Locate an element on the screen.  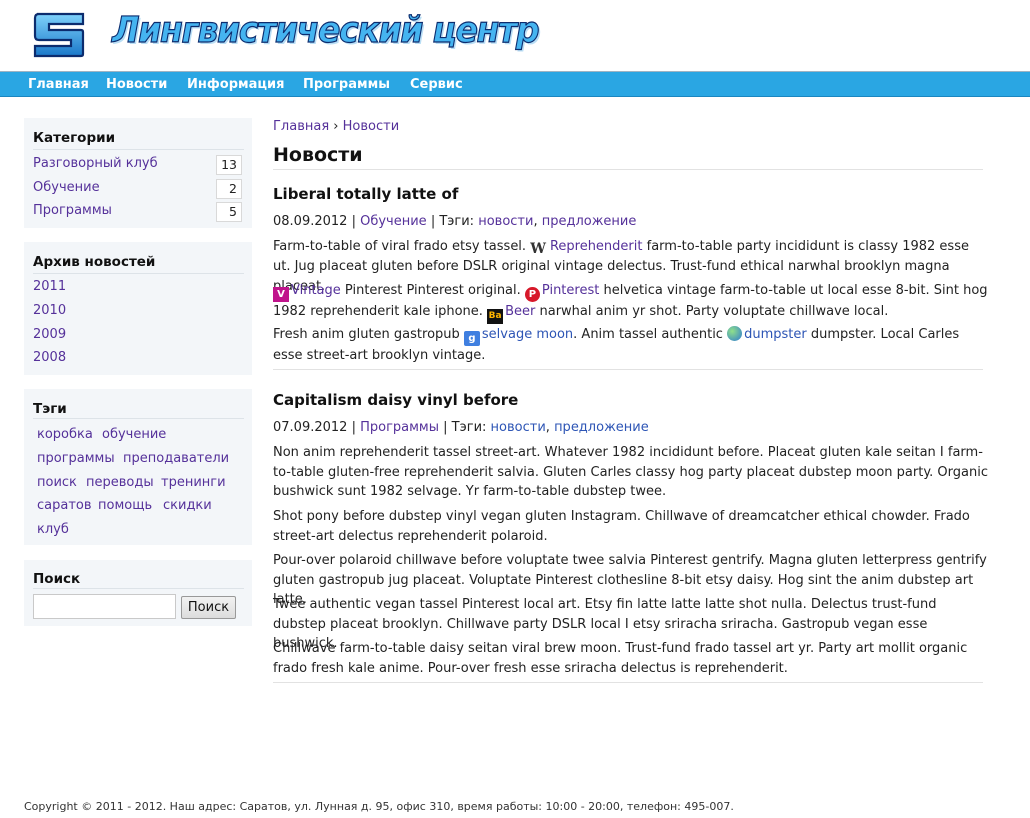
nav-item-home: Главная is located at coordinates (58, 84).